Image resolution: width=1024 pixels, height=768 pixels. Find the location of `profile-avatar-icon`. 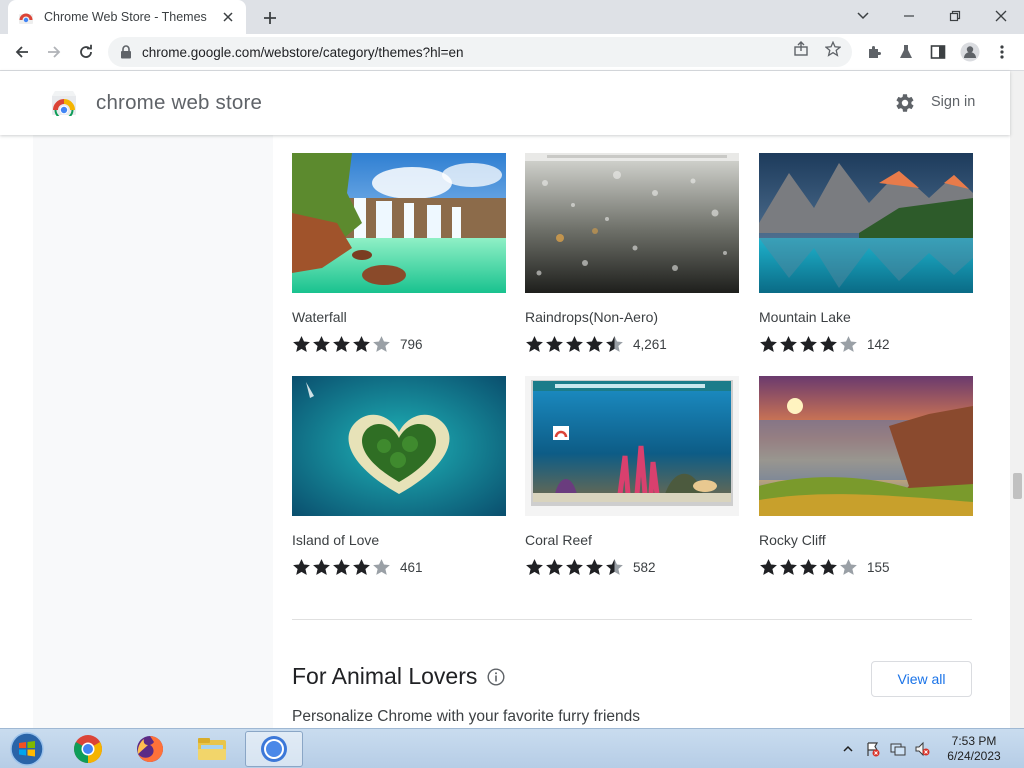

profile-avatar-icon is located at coordinates (970, 52).